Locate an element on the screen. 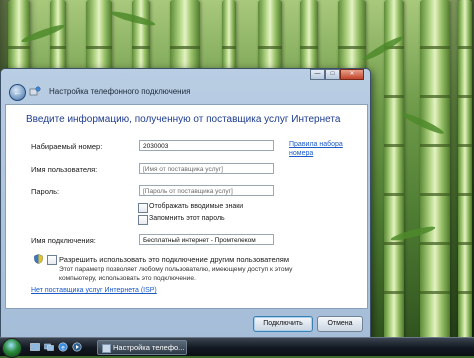 This screenshot has height=358, width=474. switch-windows-icon is located at coordinates (49, 347).